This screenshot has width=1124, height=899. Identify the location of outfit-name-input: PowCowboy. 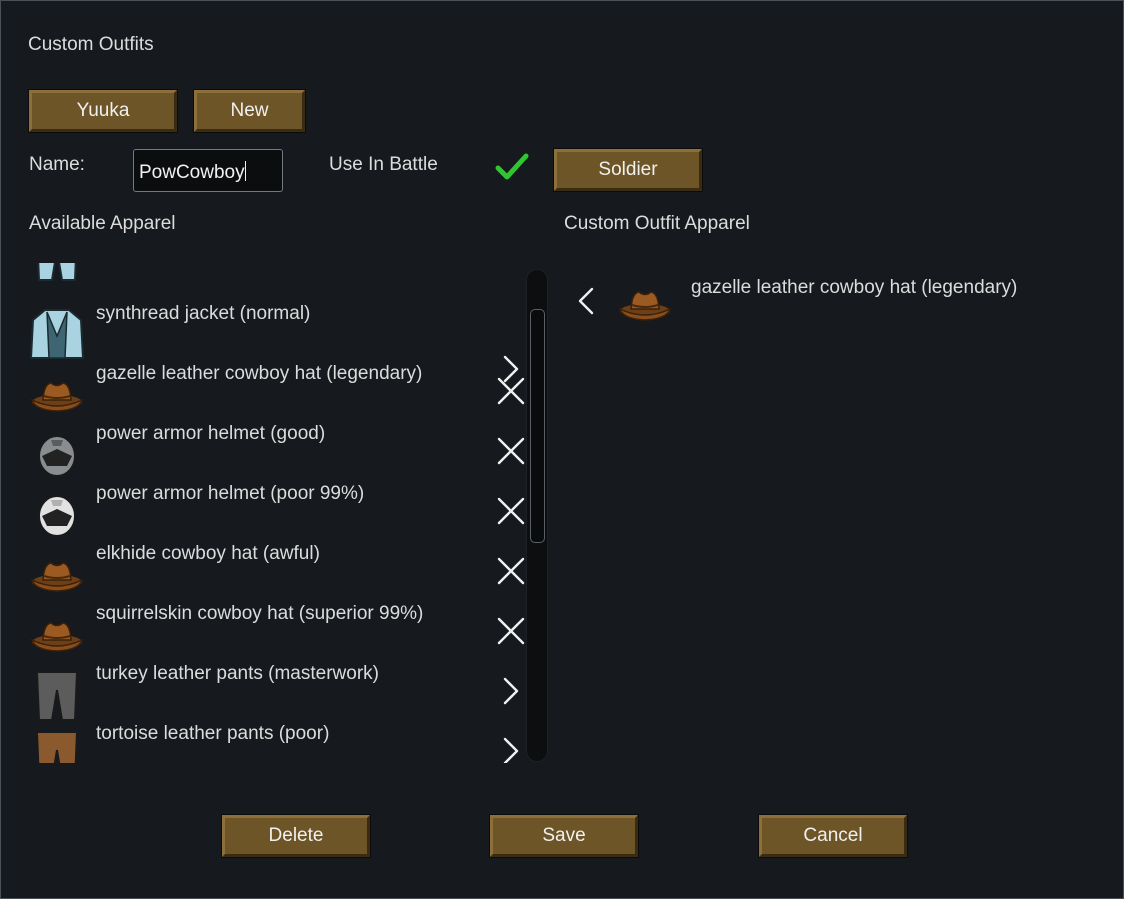
(208, 170).